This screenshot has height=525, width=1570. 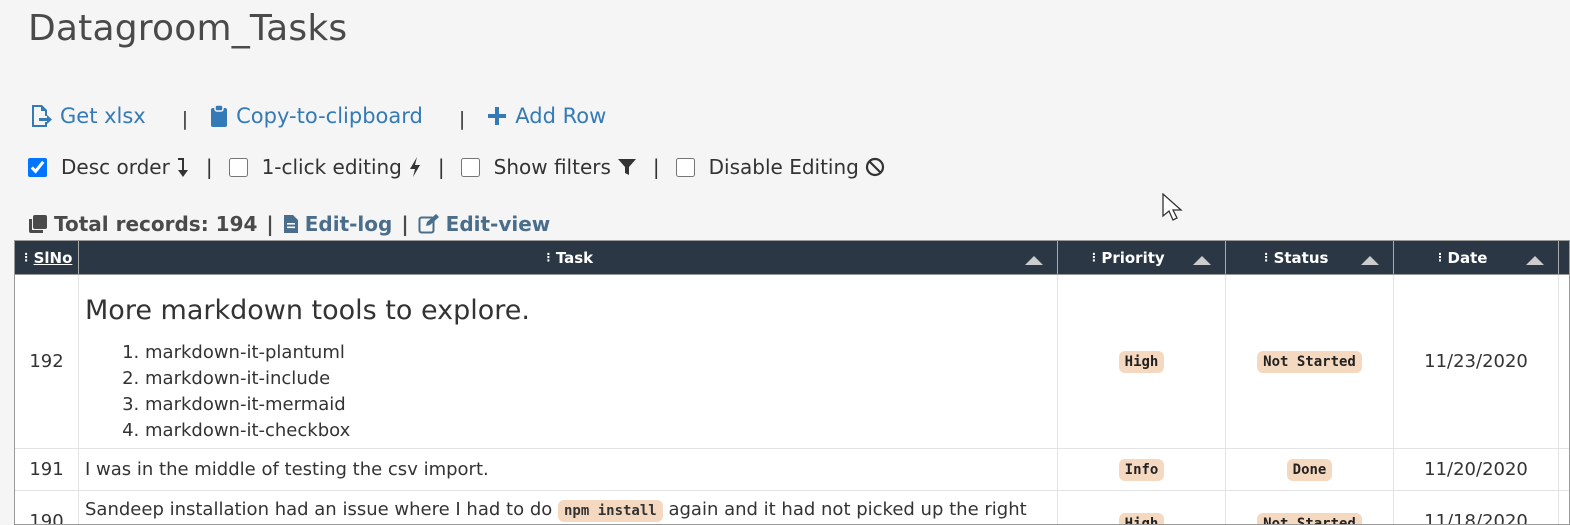 I want to click on file-icon, so click(x=290, y=224).